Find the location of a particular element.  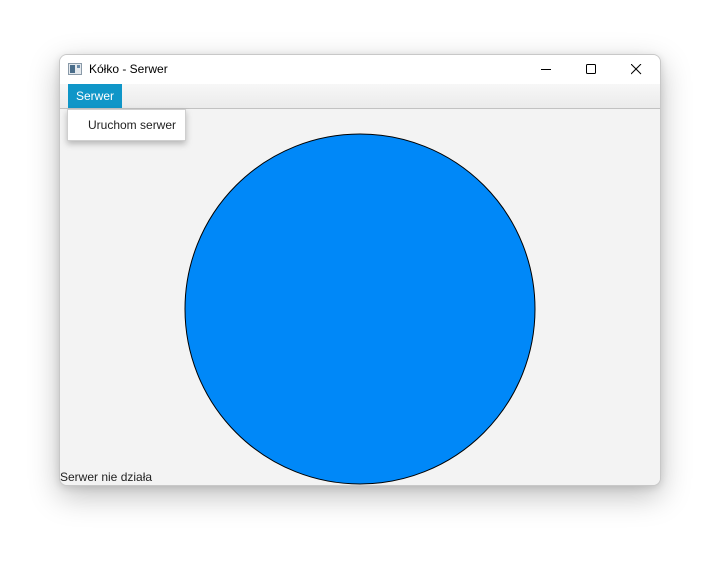

minimize-button is located at coordinates (546, 69).